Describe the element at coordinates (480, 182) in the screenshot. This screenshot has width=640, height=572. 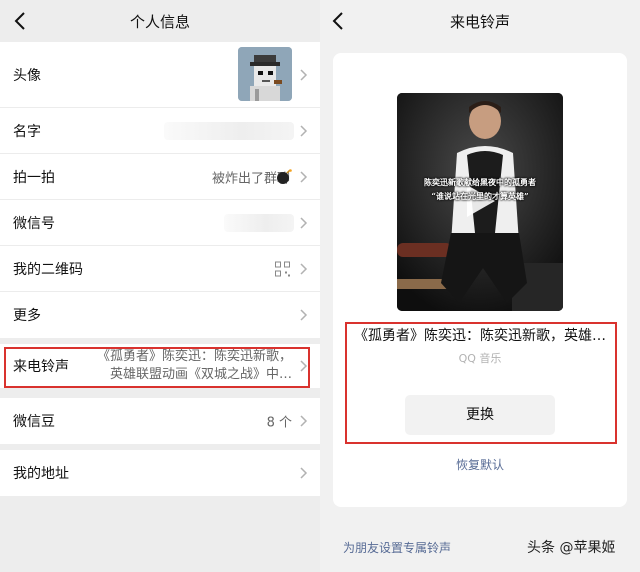
I see `video-caption-line-1: 陈奕迅新歌献给黑夜中的孤勇者` at that location.